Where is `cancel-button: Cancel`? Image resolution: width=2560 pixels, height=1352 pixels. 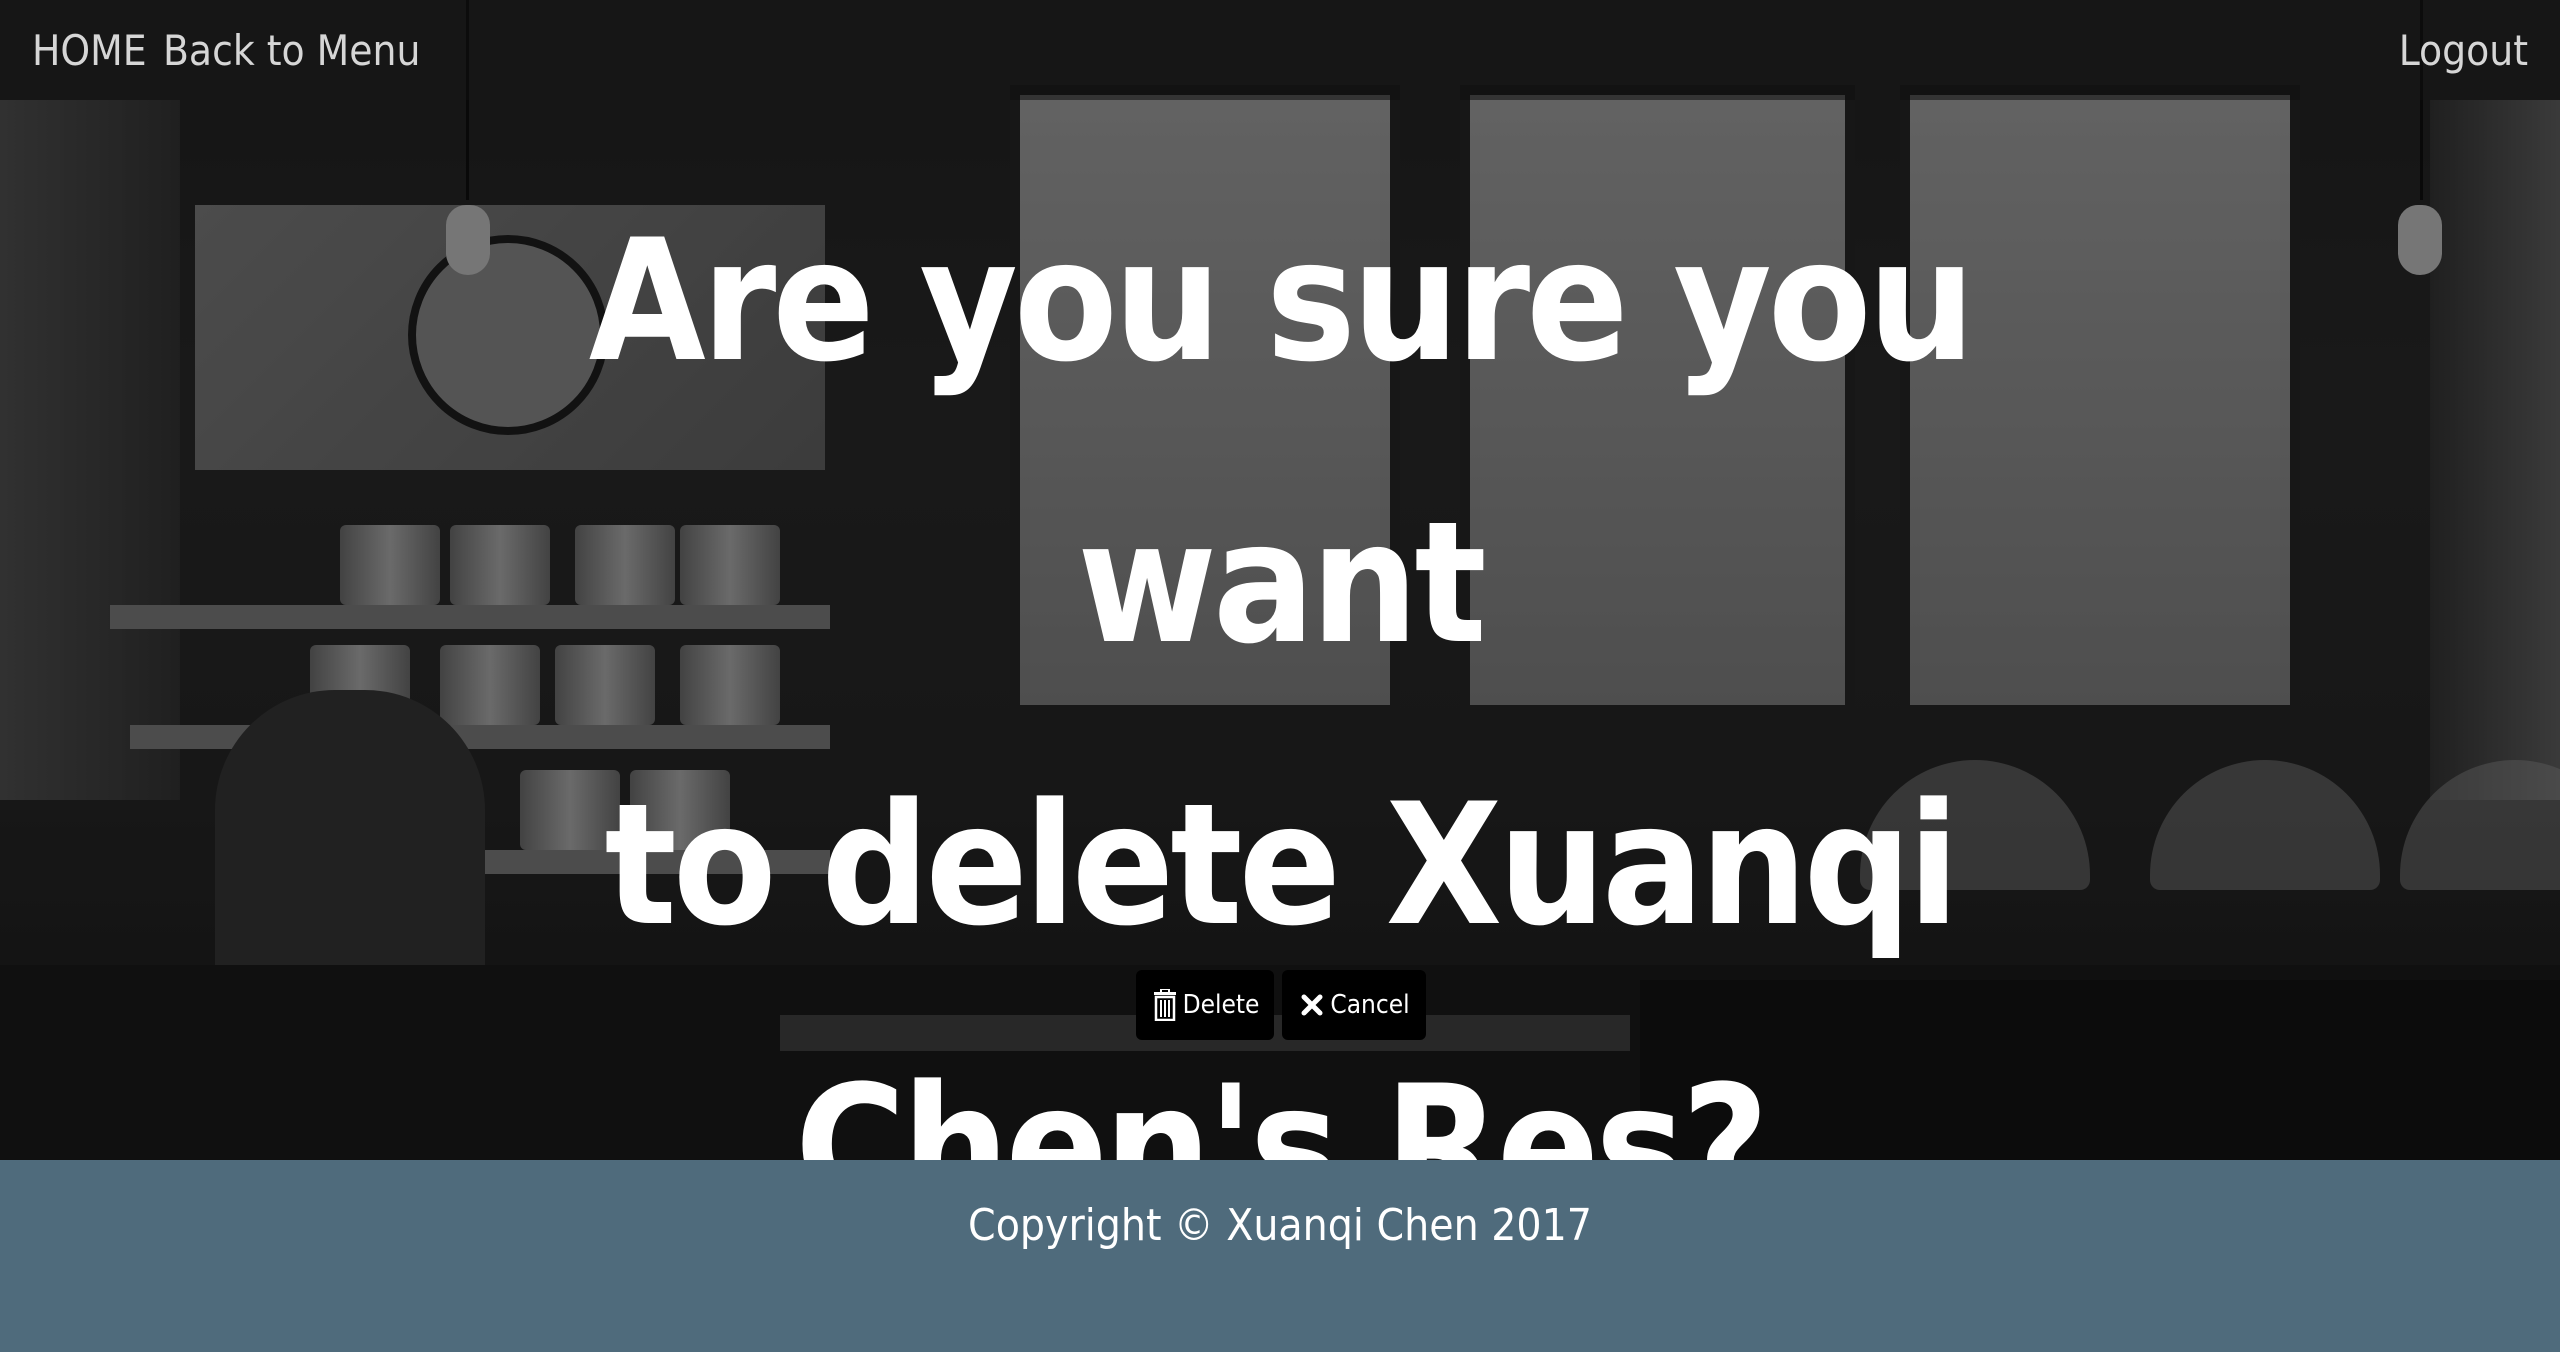 cancel-button: Cancel is located at coordinates (1354, 1005).